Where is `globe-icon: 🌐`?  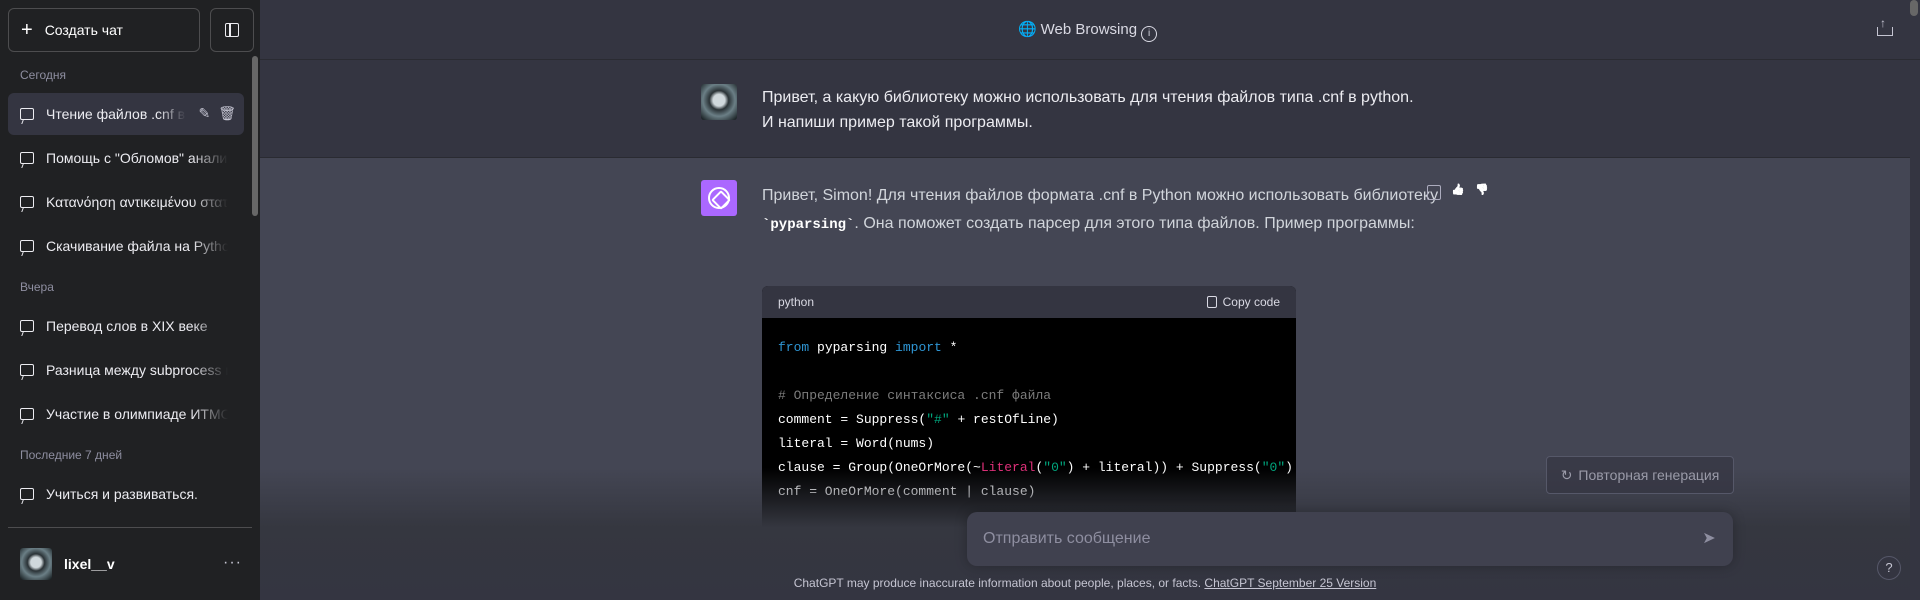
globe-icon: 🌐 is located at coordinates (1027, 29).